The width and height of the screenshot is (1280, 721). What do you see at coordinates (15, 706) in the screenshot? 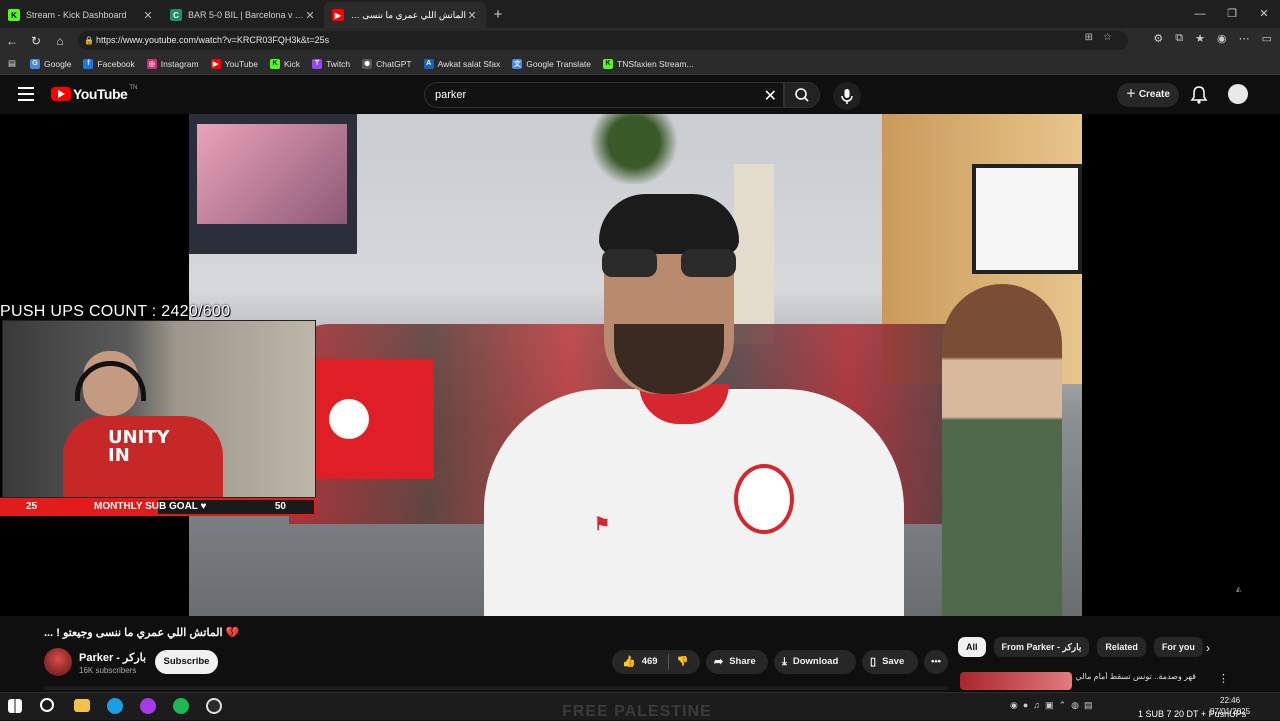
I see `windows-start-icon` at bounding box center [15, 706].